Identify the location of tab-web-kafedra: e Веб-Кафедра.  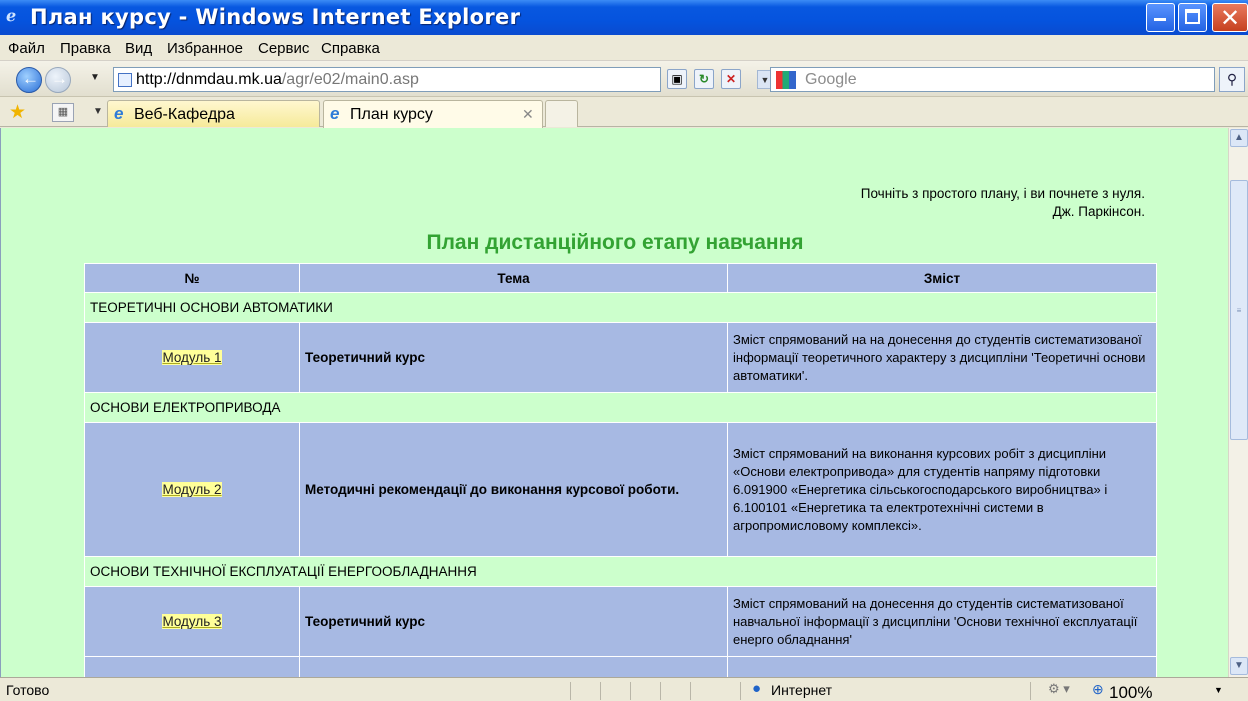
(213, 113).